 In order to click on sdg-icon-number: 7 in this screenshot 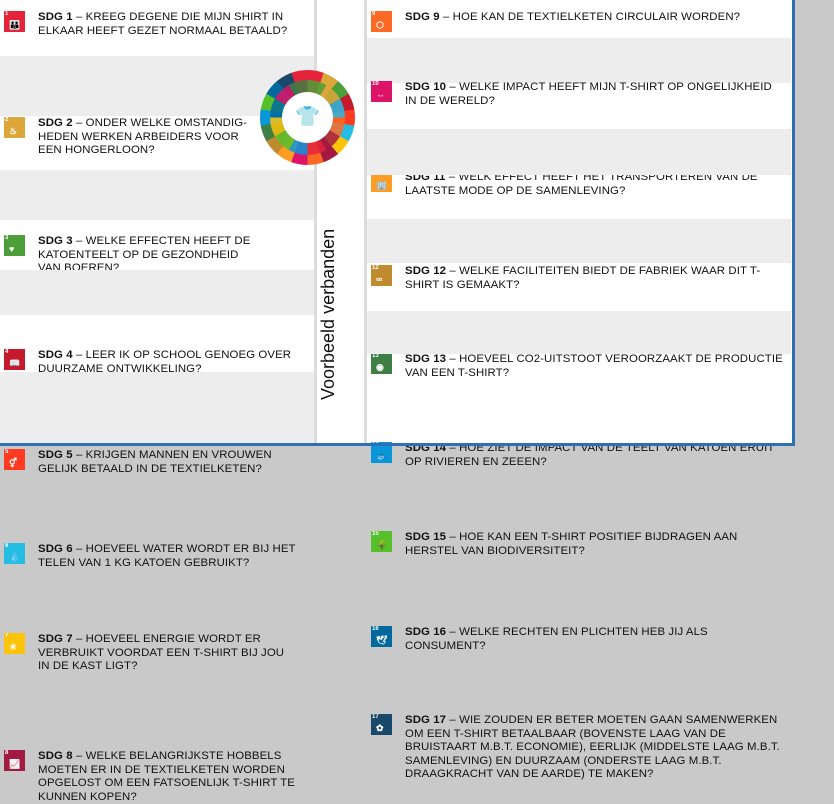, I will do `click(7, 636)`.